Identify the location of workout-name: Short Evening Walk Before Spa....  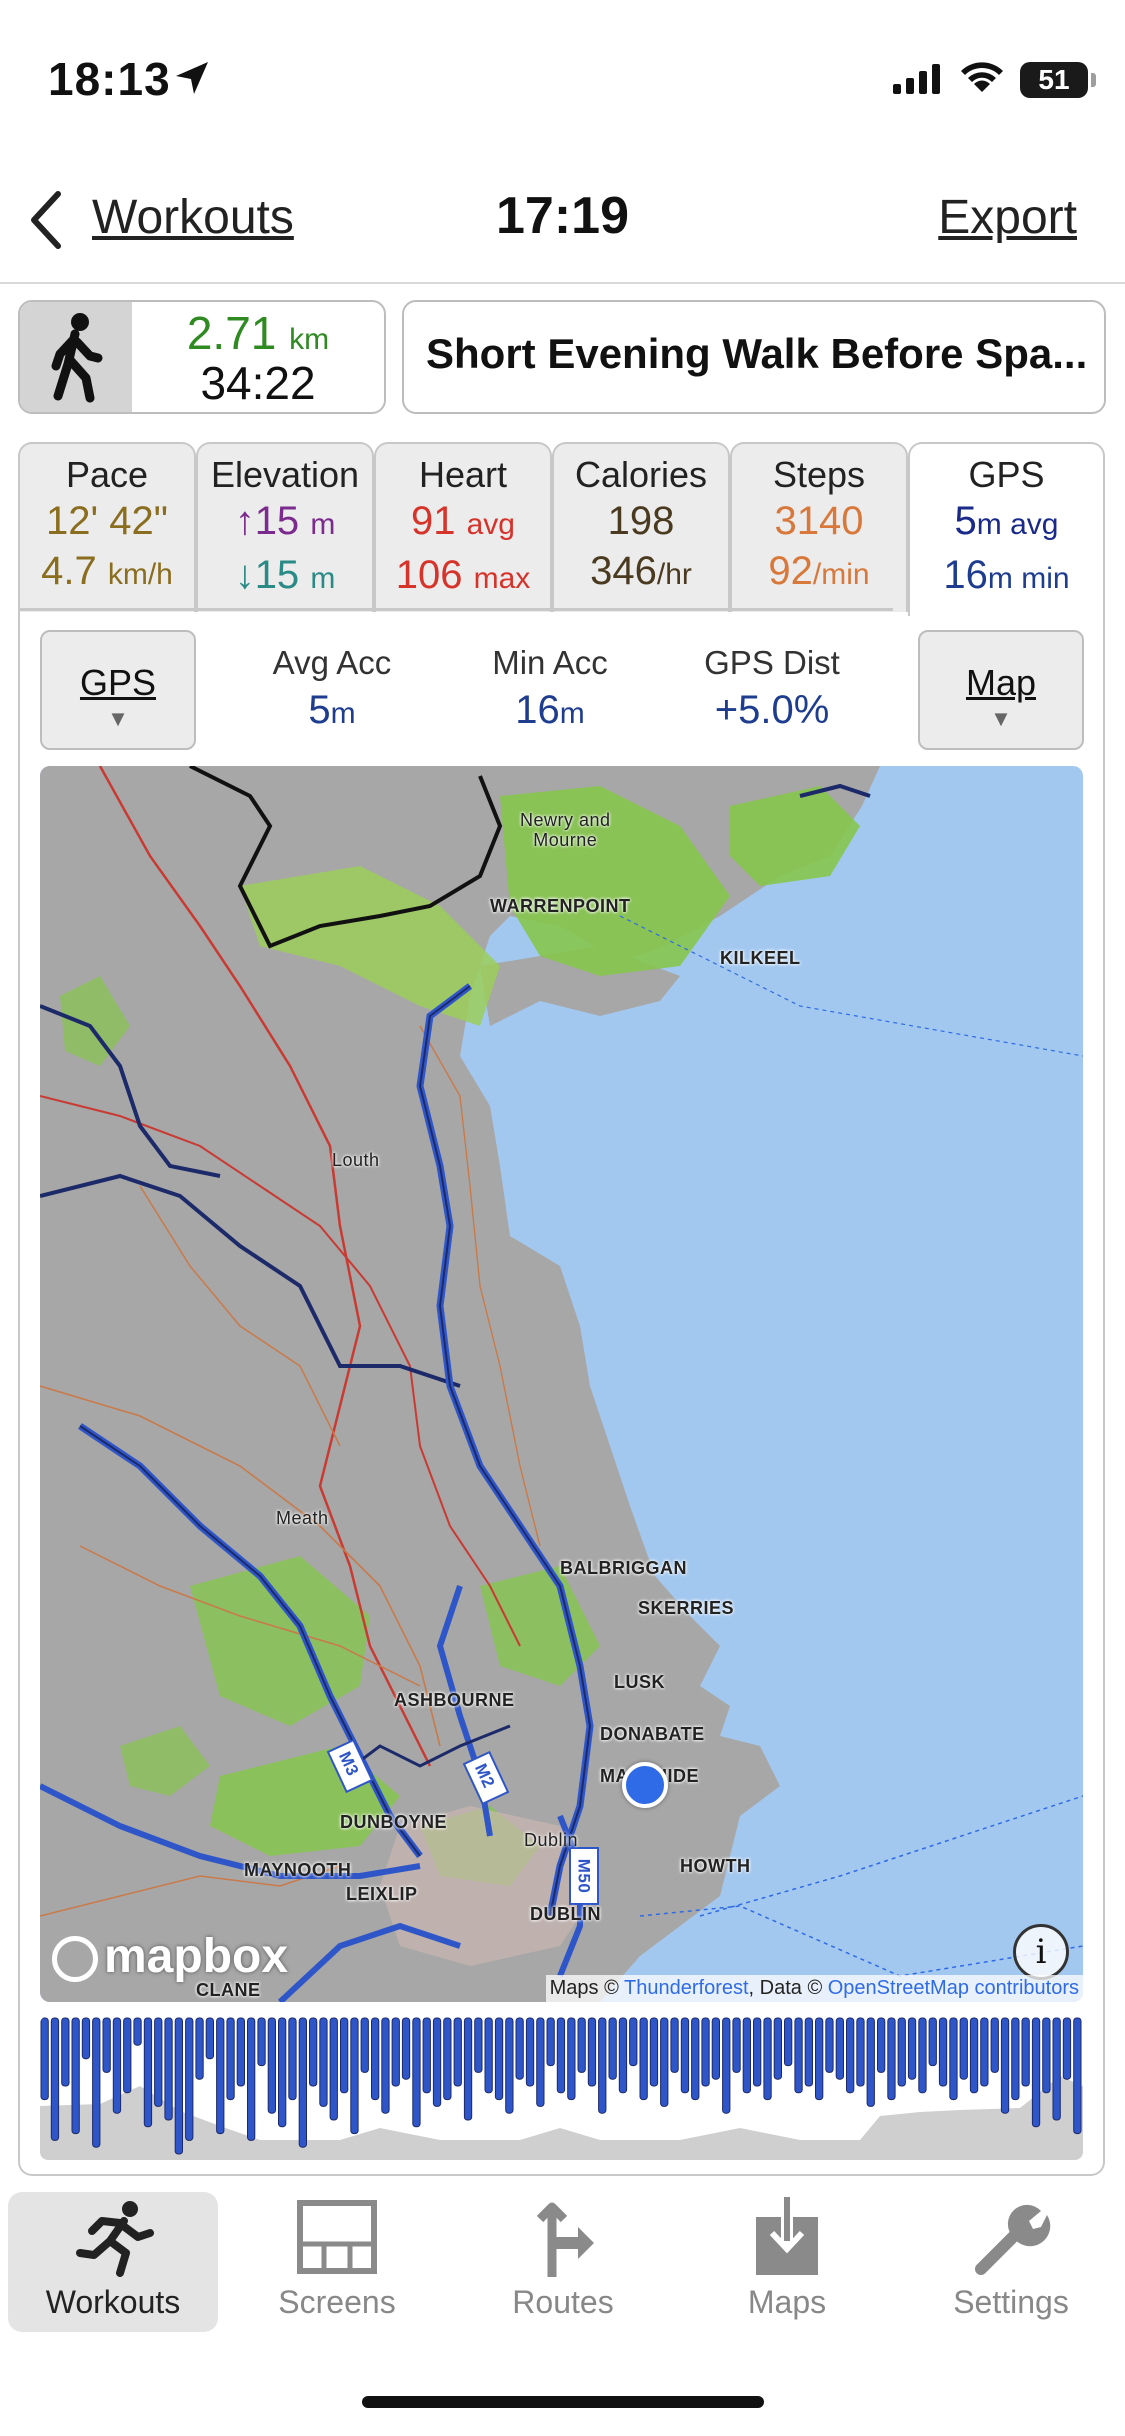
(757, 353).